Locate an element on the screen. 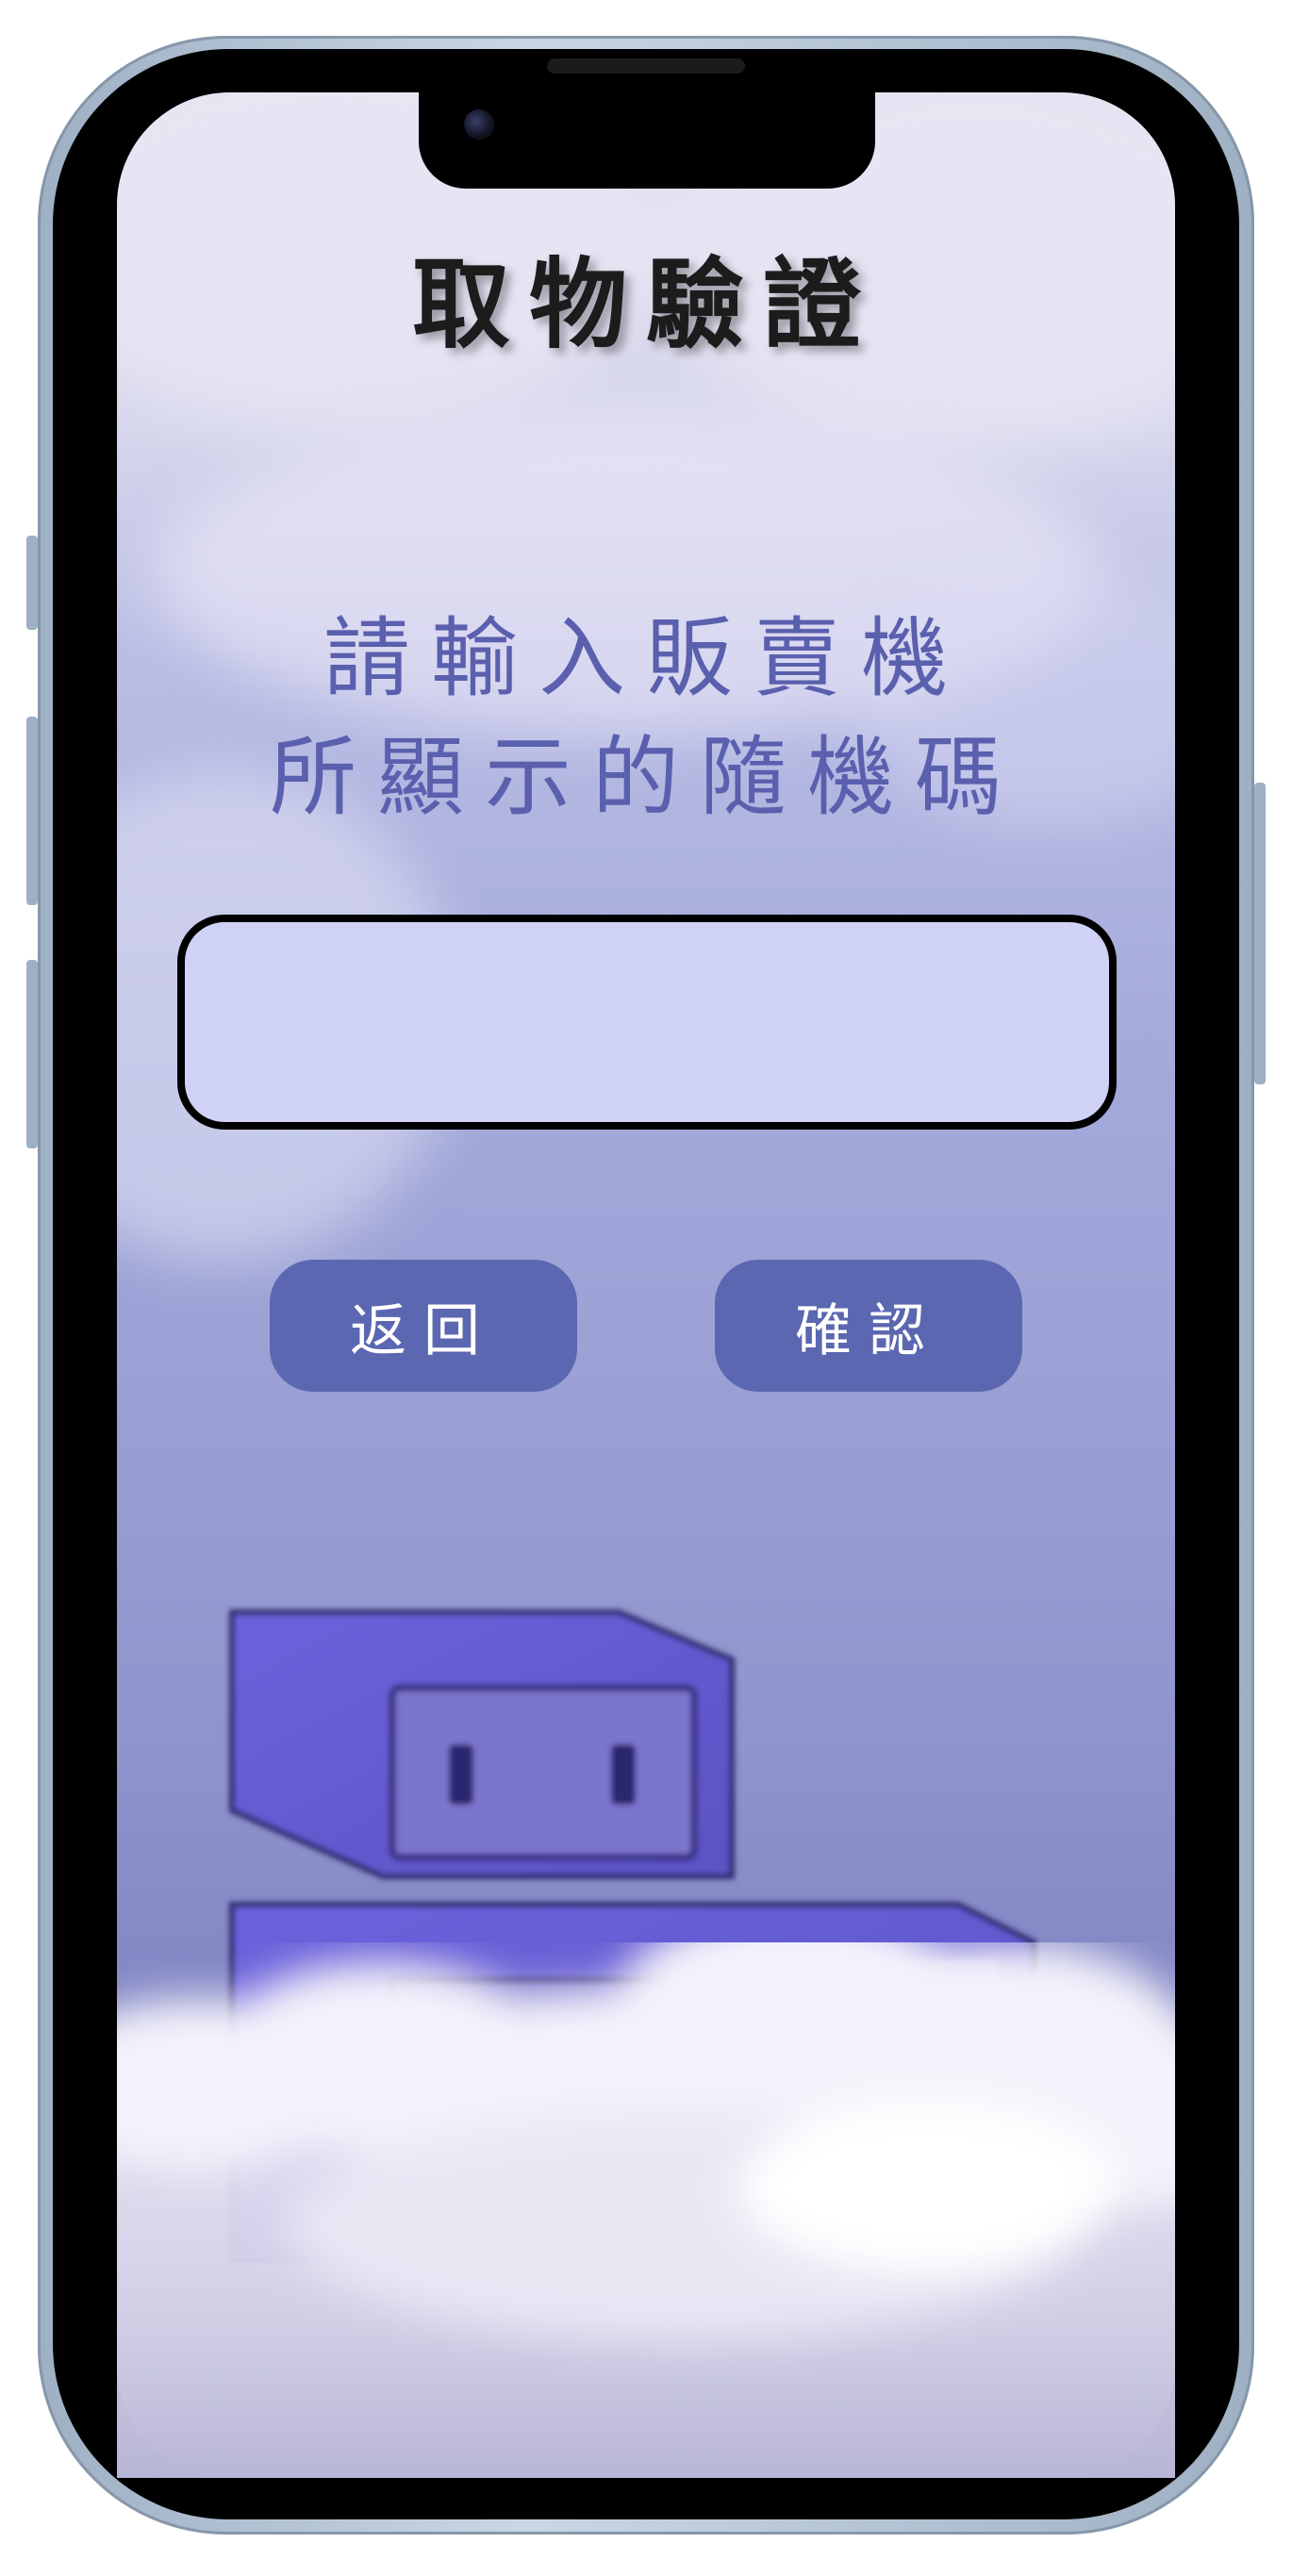 The image size is (1292, 2576). volume-up-button is located at coordinates (32, 811).